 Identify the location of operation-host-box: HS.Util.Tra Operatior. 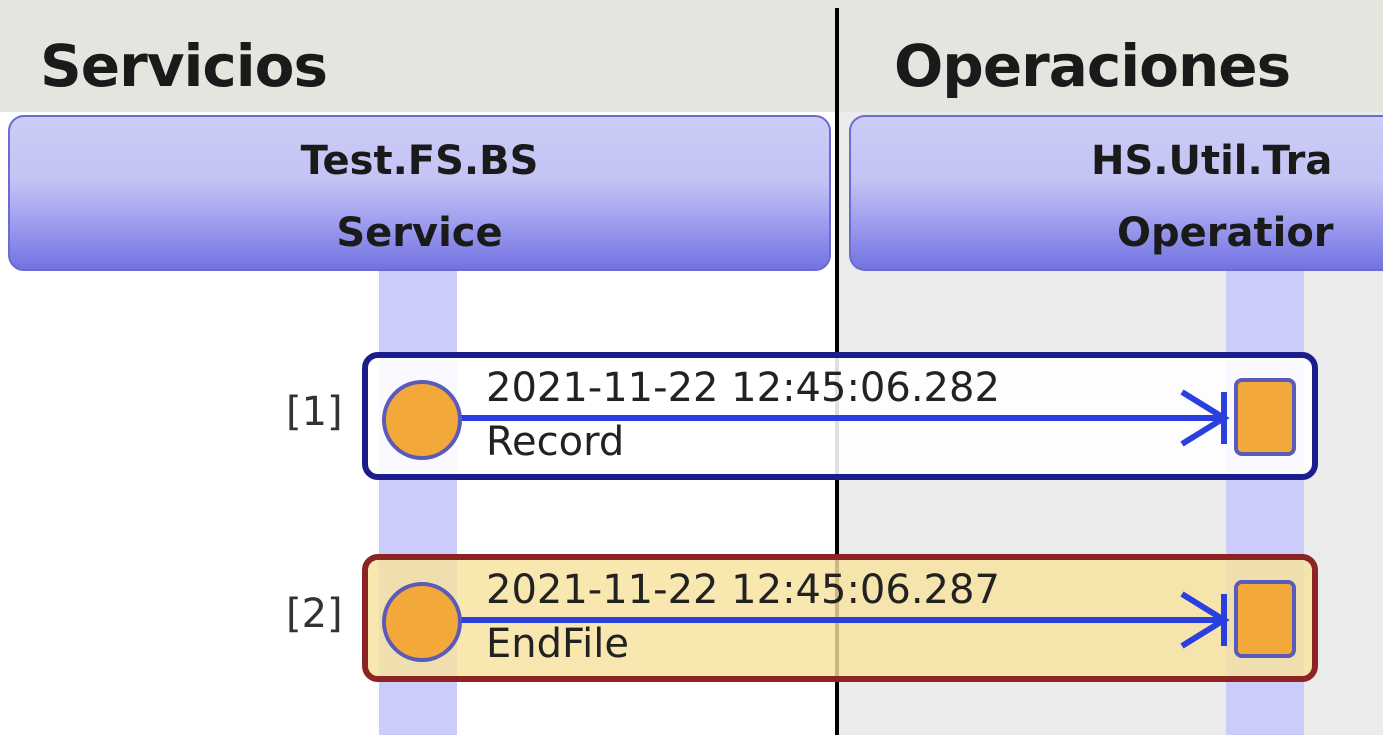
(1116, 193).